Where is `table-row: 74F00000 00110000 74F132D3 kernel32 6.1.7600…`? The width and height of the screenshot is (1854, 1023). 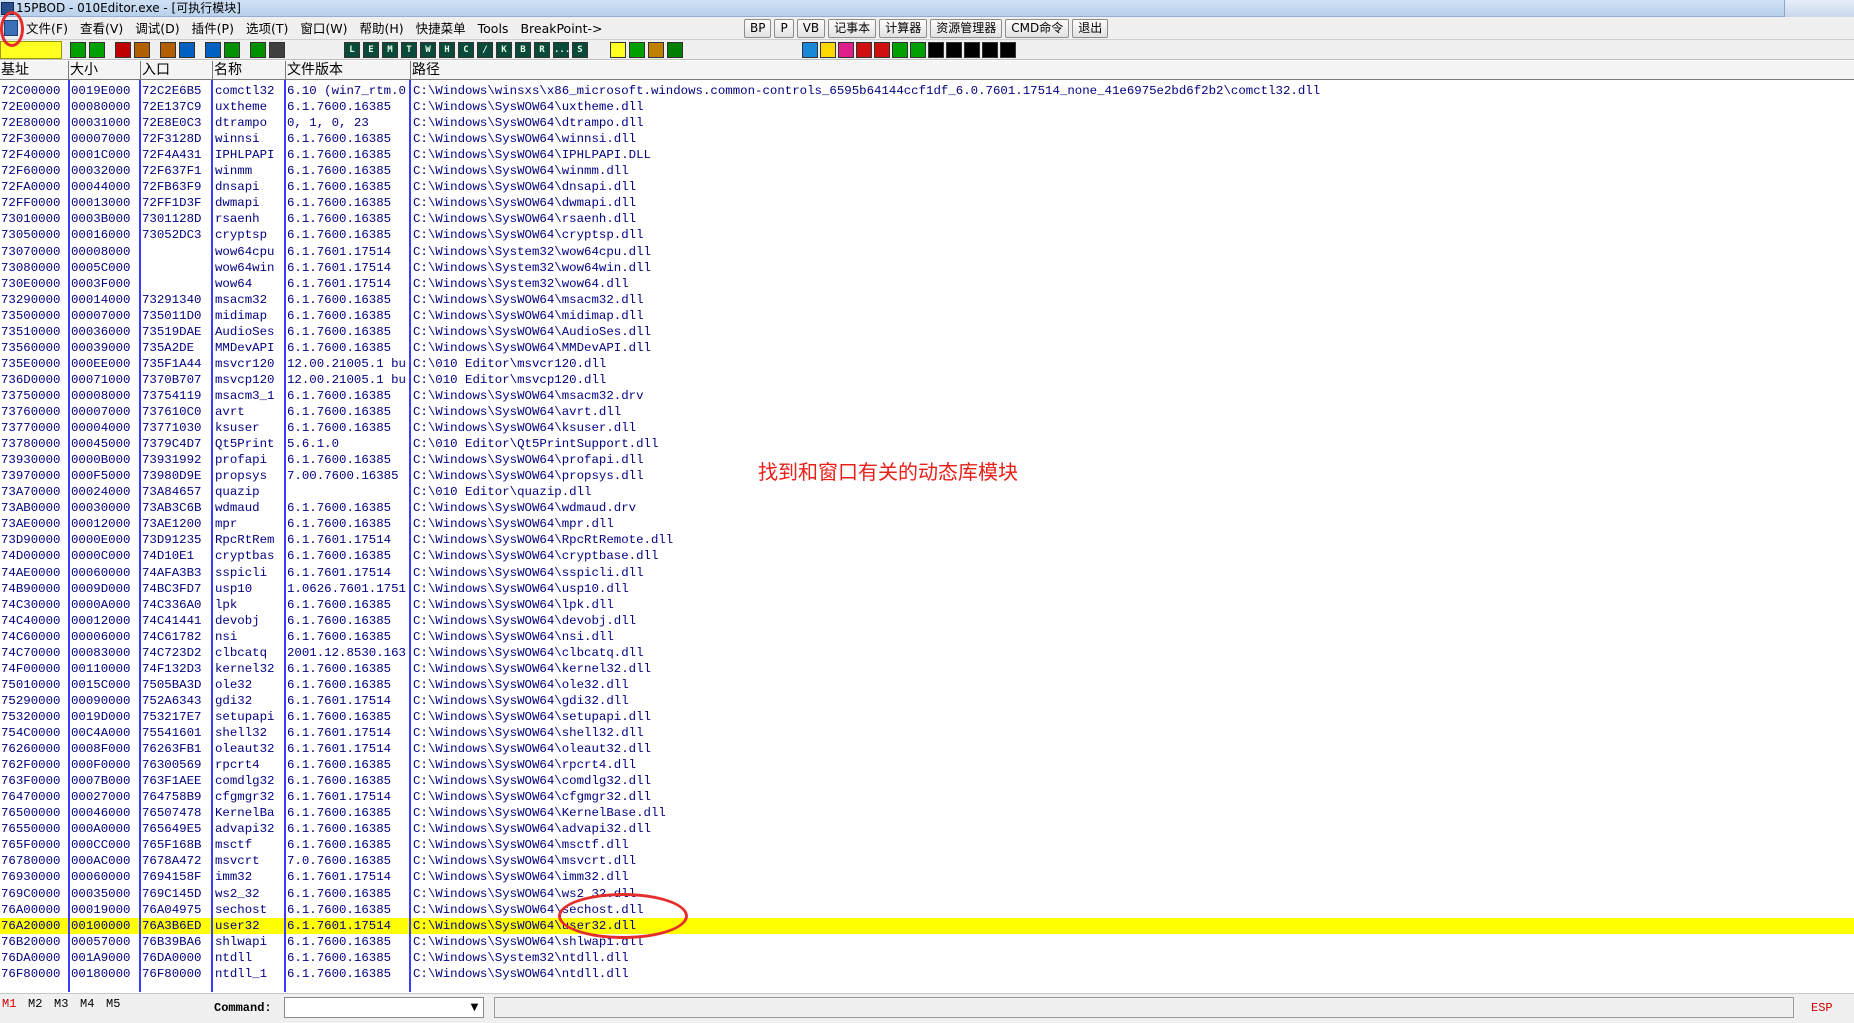
table-row: 74F00000 00110000 74F132D3 kernel32 6.1.7600… is located at coordinates (927, 669).